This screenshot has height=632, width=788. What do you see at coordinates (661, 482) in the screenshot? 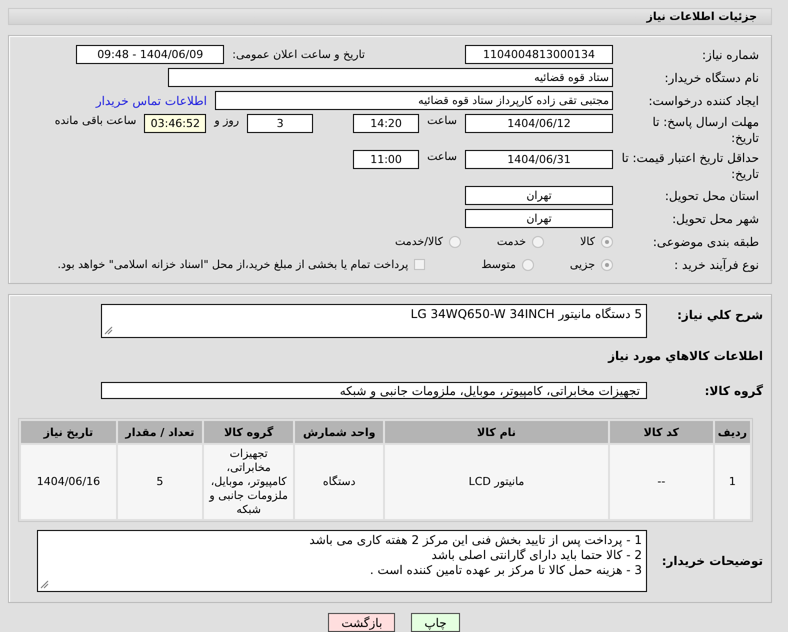
I see `table-cell: --` at bounding box center [661, 482].